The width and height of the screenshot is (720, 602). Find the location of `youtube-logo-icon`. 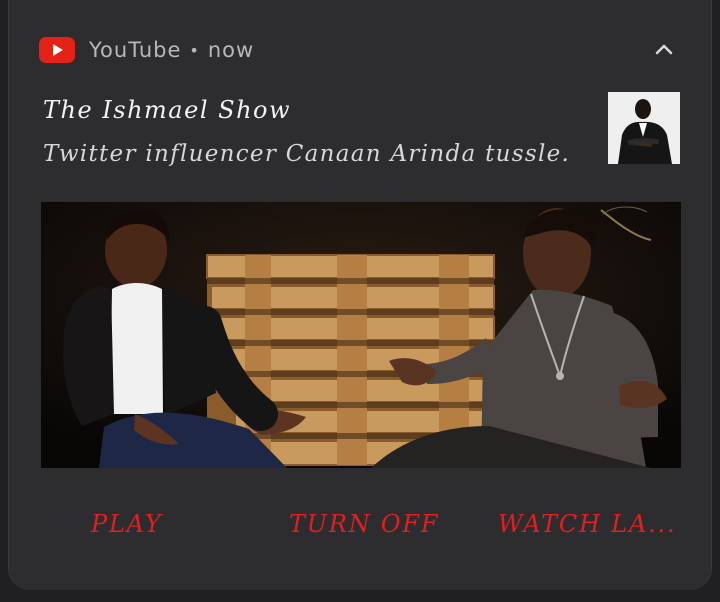

youtube-logo-icon is located at coordinates (57, 50).